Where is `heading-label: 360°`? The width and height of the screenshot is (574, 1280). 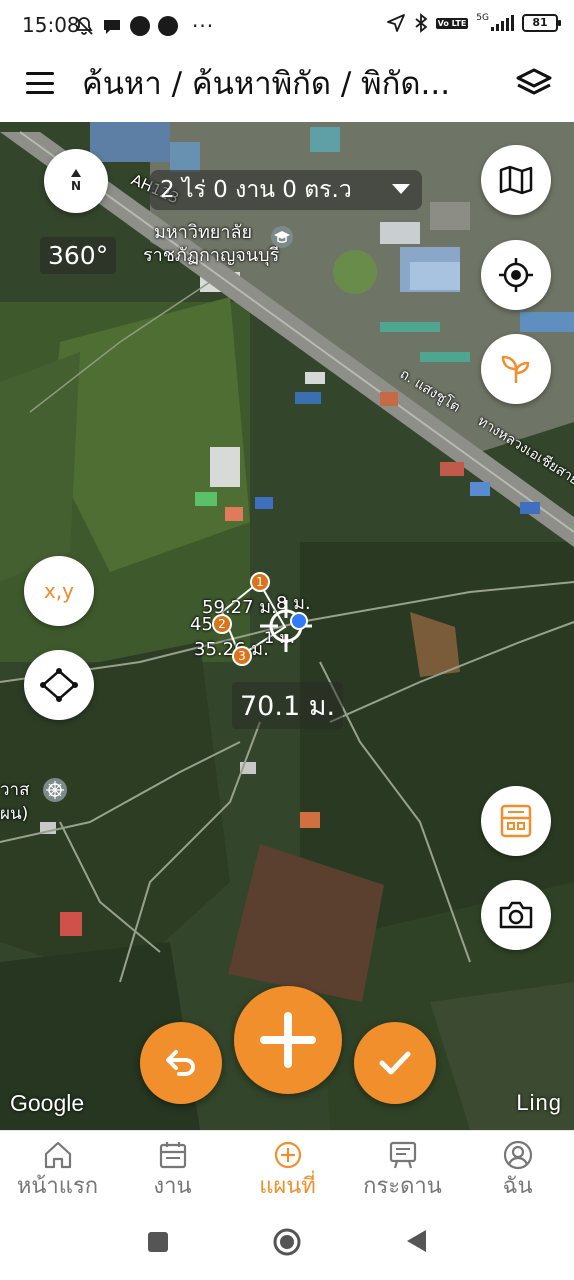 heading-label: 360° is located at coordinates (78, 255).